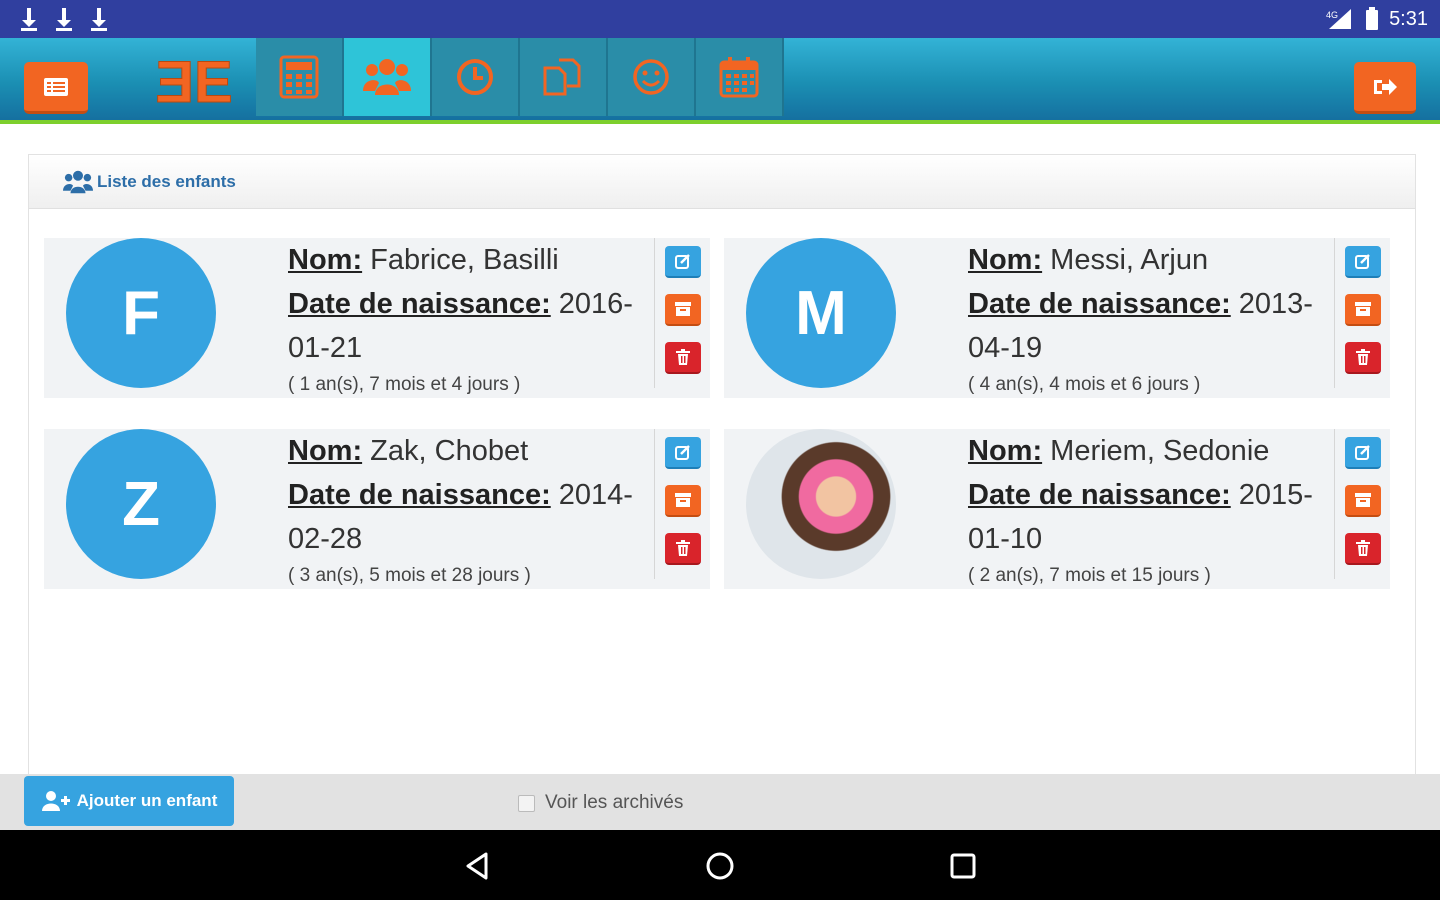 This screenshot has height=900, width=1440. What do you see at coordinates (1160, 451) in the screenshot?
I see `child-name: Meriem, Sedonie` at bounding box center [1160, 451].